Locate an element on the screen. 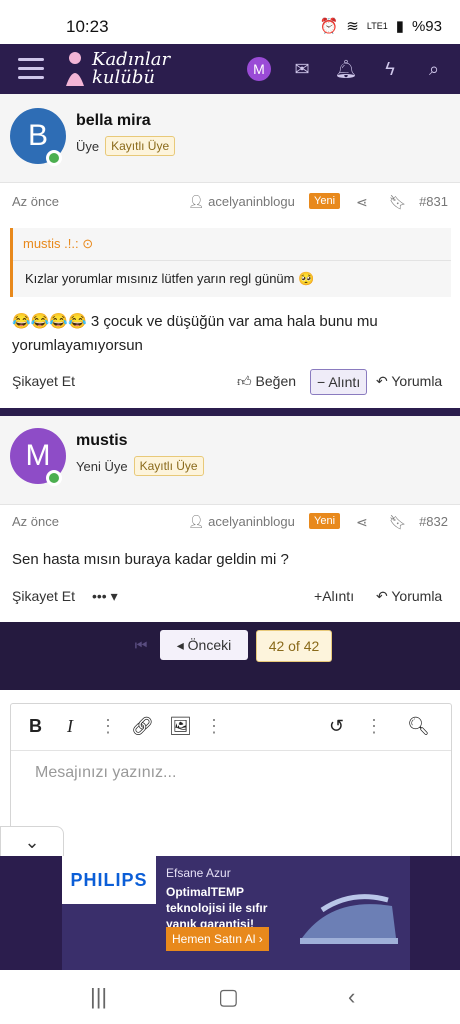  post-meta: Az önce 👤︎ acelyaninblogu Yeni ⋖ 🔖︎ #831 is located at coordinates (230, 203).